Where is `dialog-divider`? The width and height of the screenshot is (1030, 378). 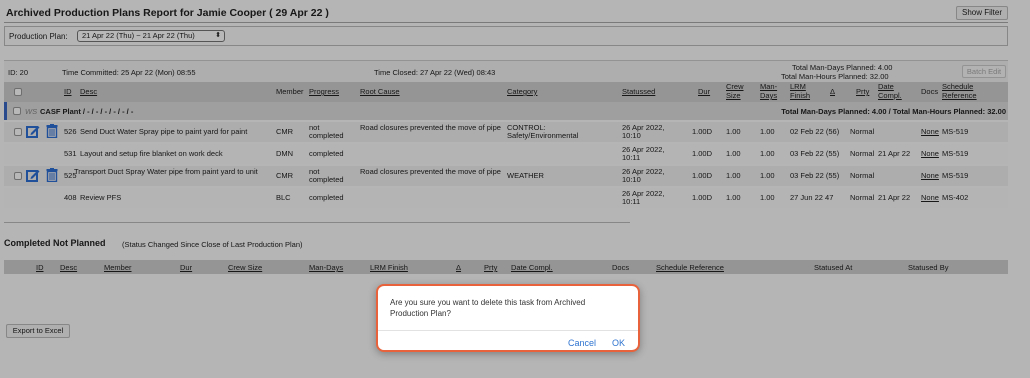 dialog-divider is located at coordinates (508, 330).